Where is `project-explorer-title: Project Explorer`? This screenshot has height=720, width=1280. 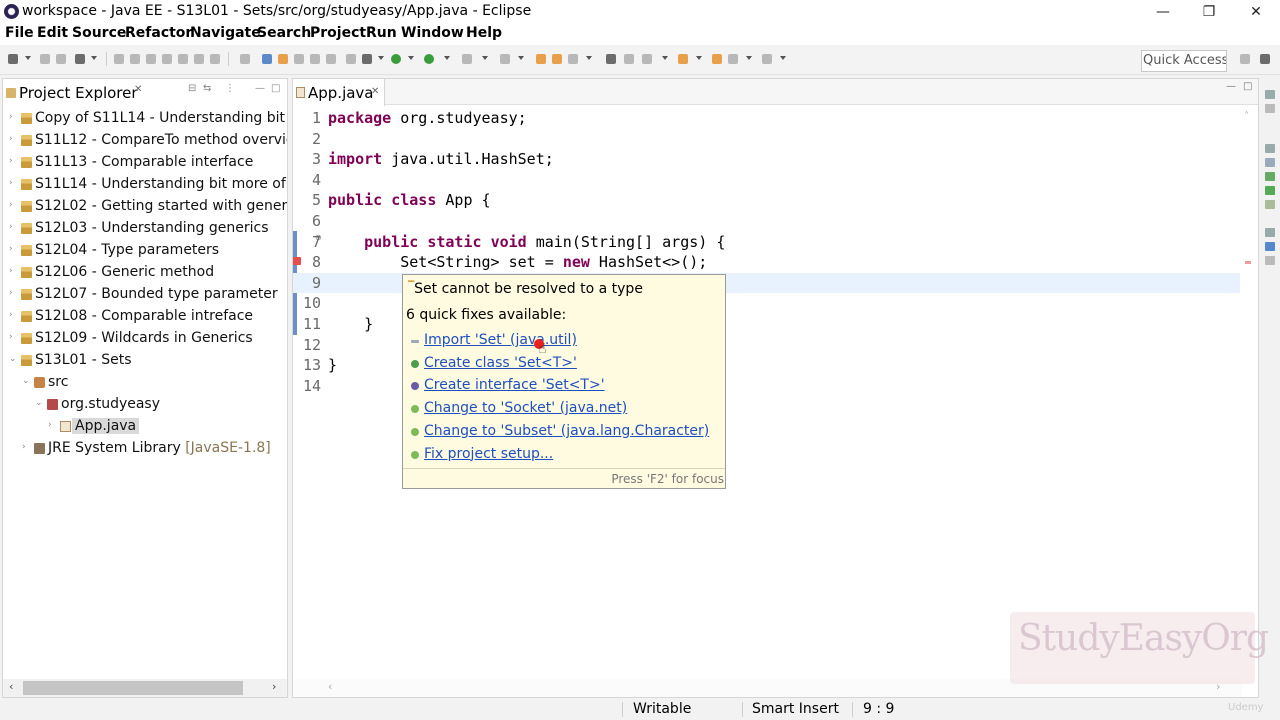
project-explorer-title: Project Explorer is located at coordinates (78, 93).